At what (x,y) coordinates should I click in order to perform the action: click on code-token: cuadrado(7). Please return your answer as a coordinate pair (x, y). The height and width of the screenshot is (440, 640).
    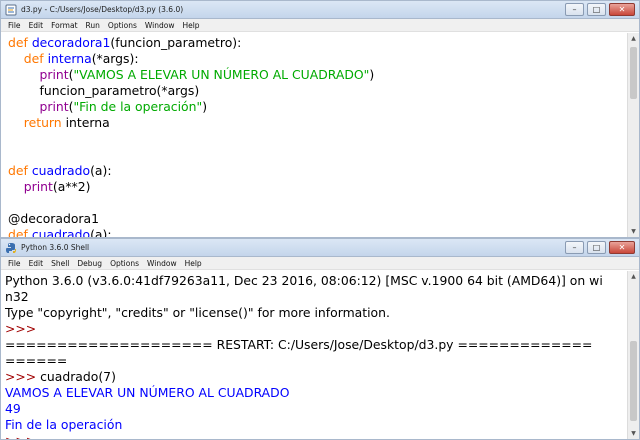
    Looking at the image, I should click on (78, 376).